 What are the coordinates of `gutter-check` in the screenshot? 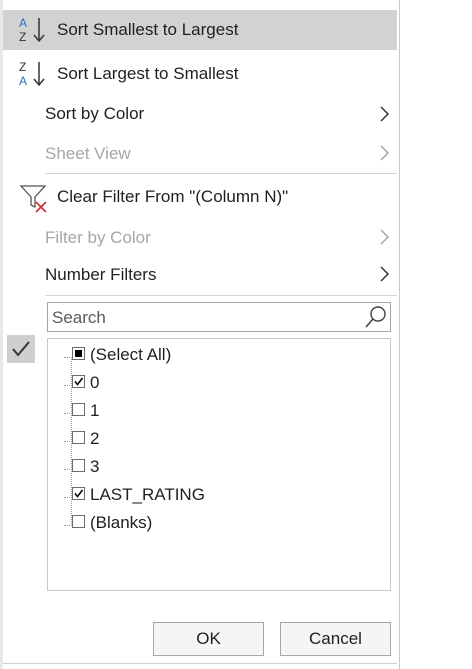 It's located at (21, 349).